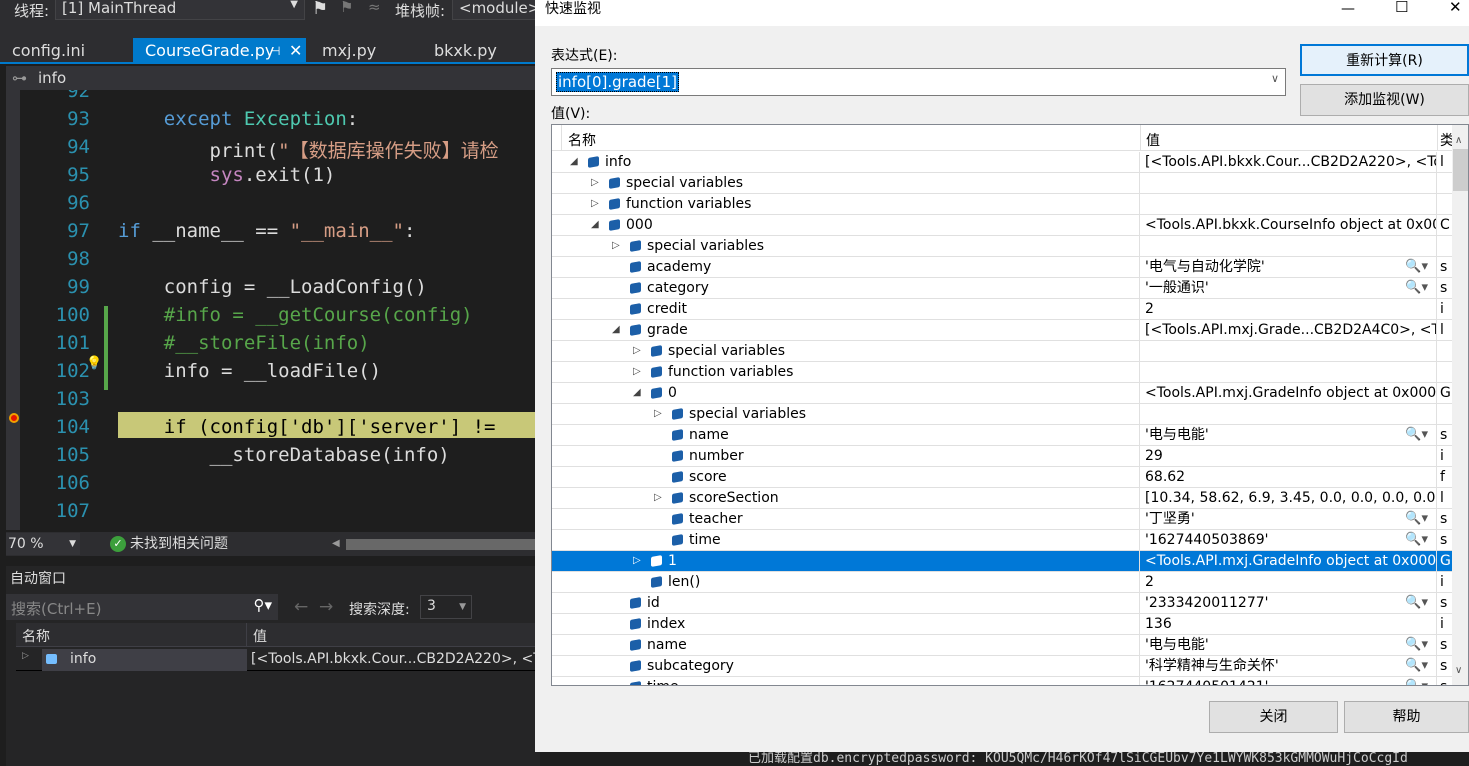 Image resolution: width=1469 pixels, height=766 pixels. What do you see at coordinates (1401, 8) in the screenshot?
I see `maximize-icon: ☐` at bounding box center [1401, 8].